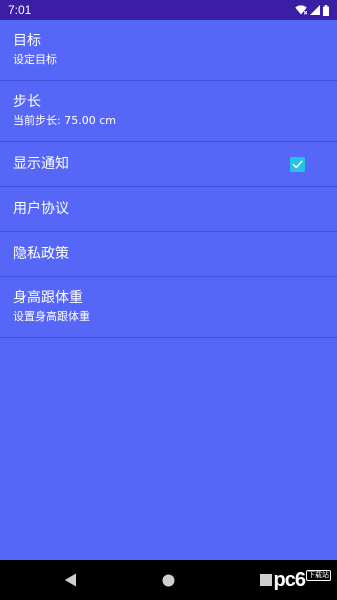 Image resolution: width=337 pixels, height=600 pixels. I want to click on setting-notification: 显示通知, so click(168, 164).